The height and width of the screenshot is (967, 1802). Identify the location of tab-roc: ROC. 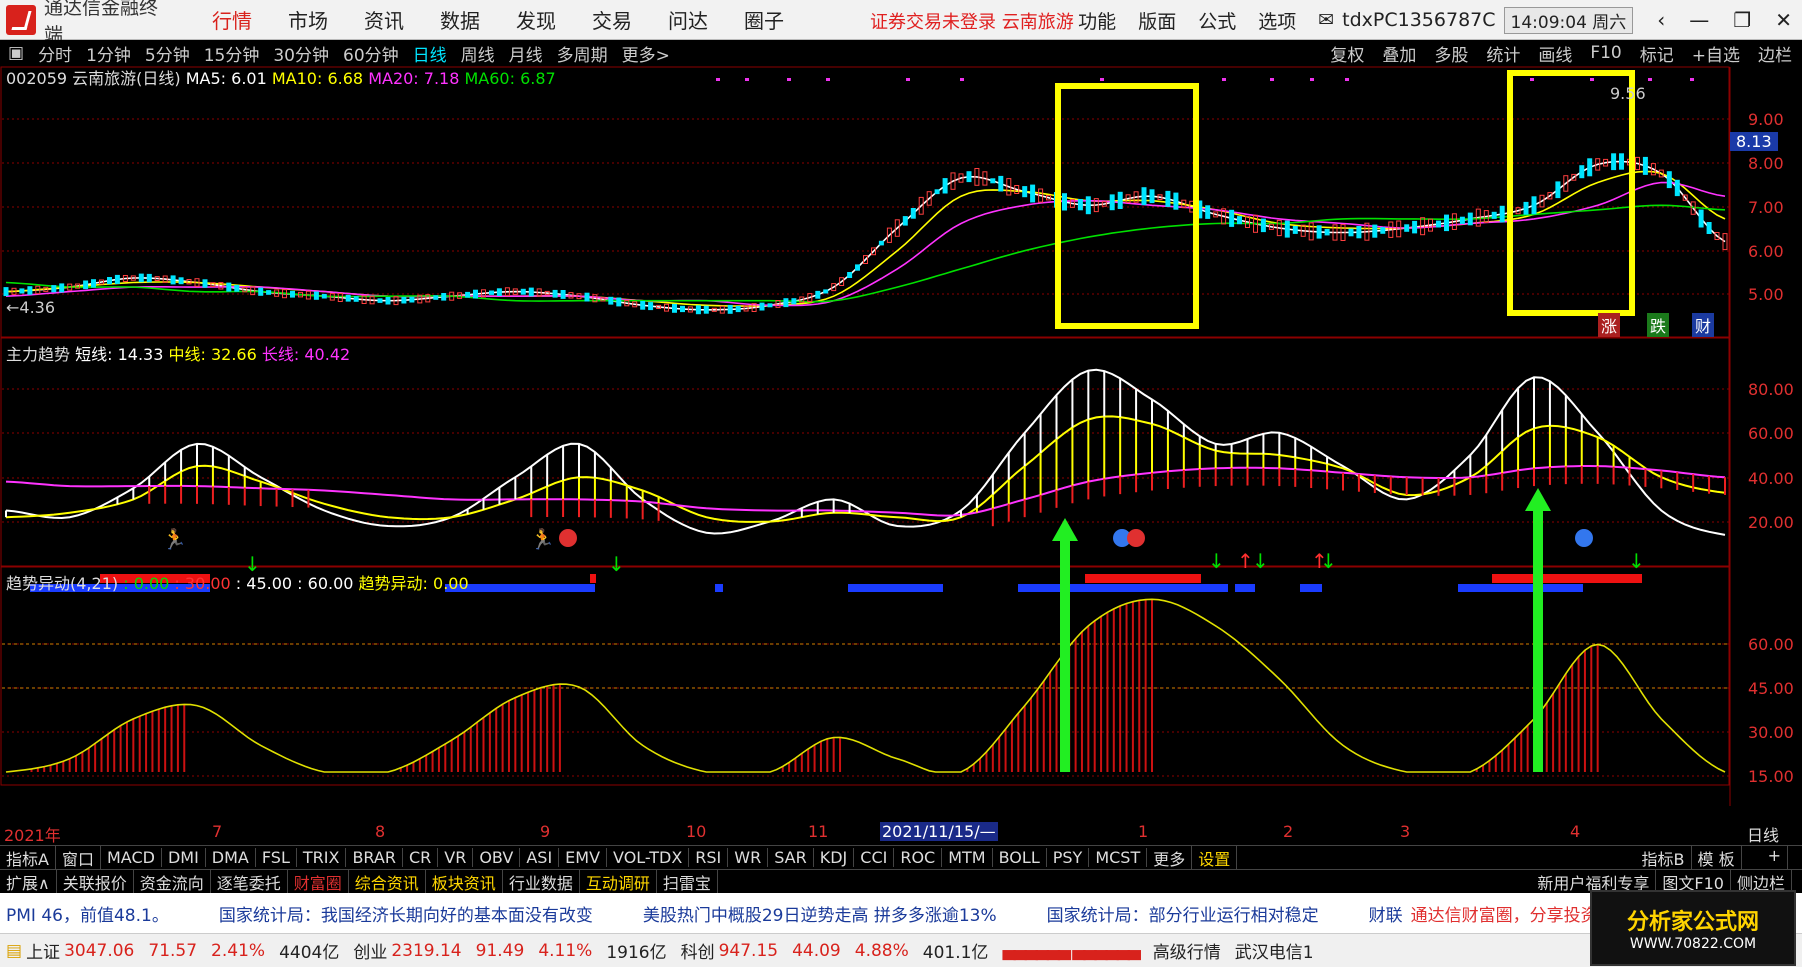
(918, 857).